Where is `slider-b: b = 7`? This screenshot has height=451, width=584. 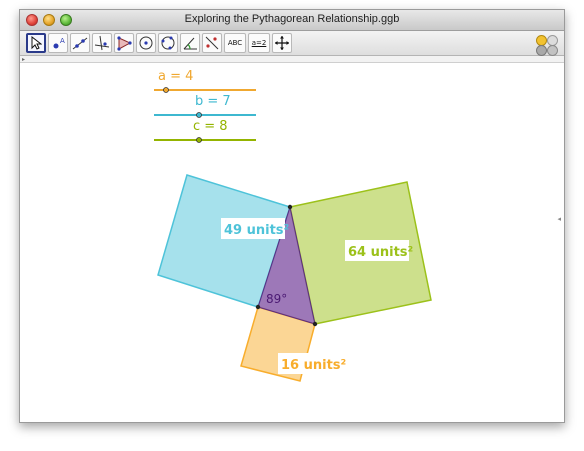
slider-b: b = 7 is located at coordinates (205, 106).